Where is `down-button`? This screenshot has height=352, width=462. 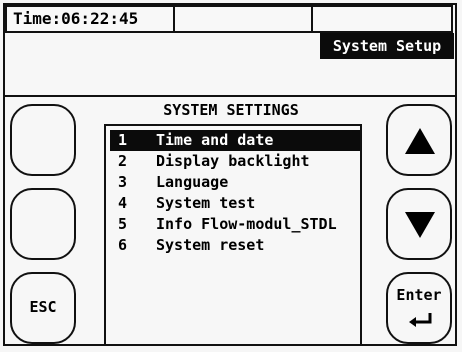
down-button is located at coordinates (419, 224).